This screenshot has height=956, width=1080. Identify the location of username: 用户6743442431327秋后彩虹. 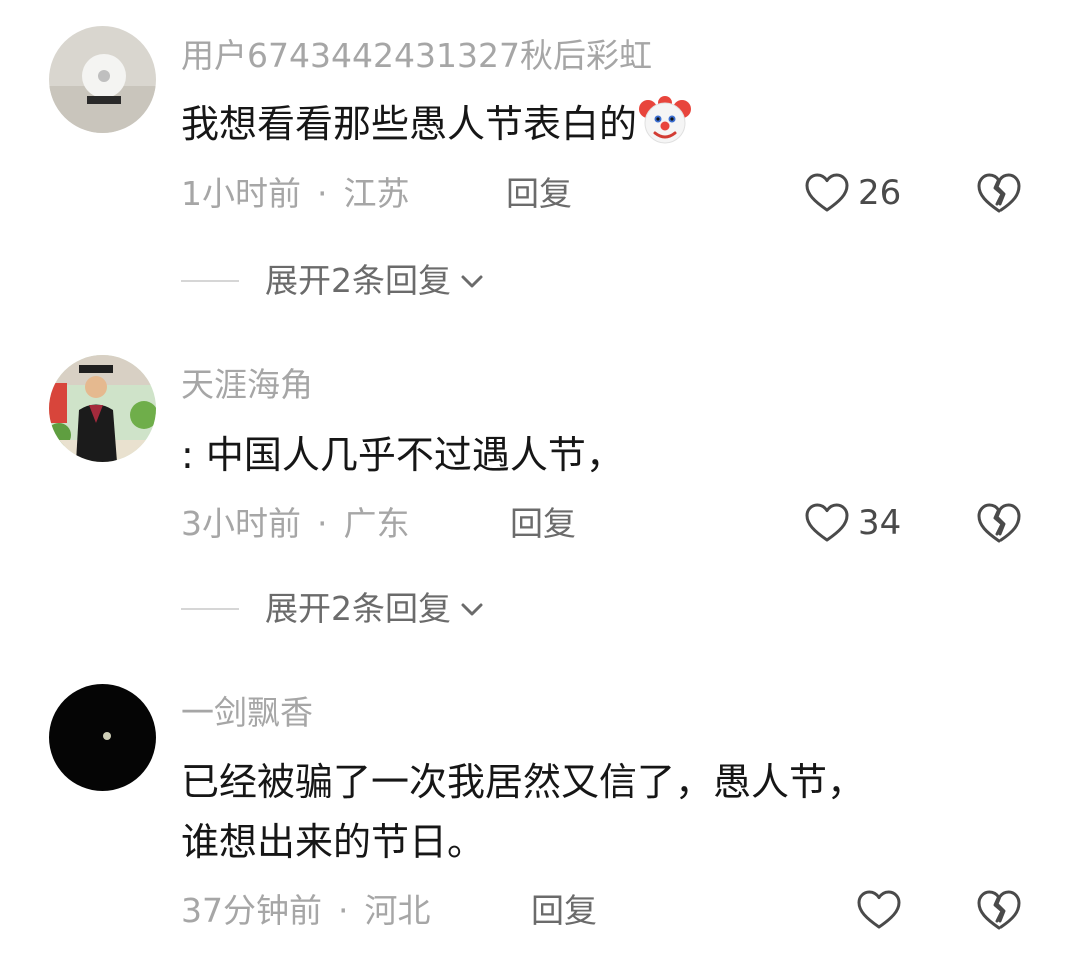
(416, 56).